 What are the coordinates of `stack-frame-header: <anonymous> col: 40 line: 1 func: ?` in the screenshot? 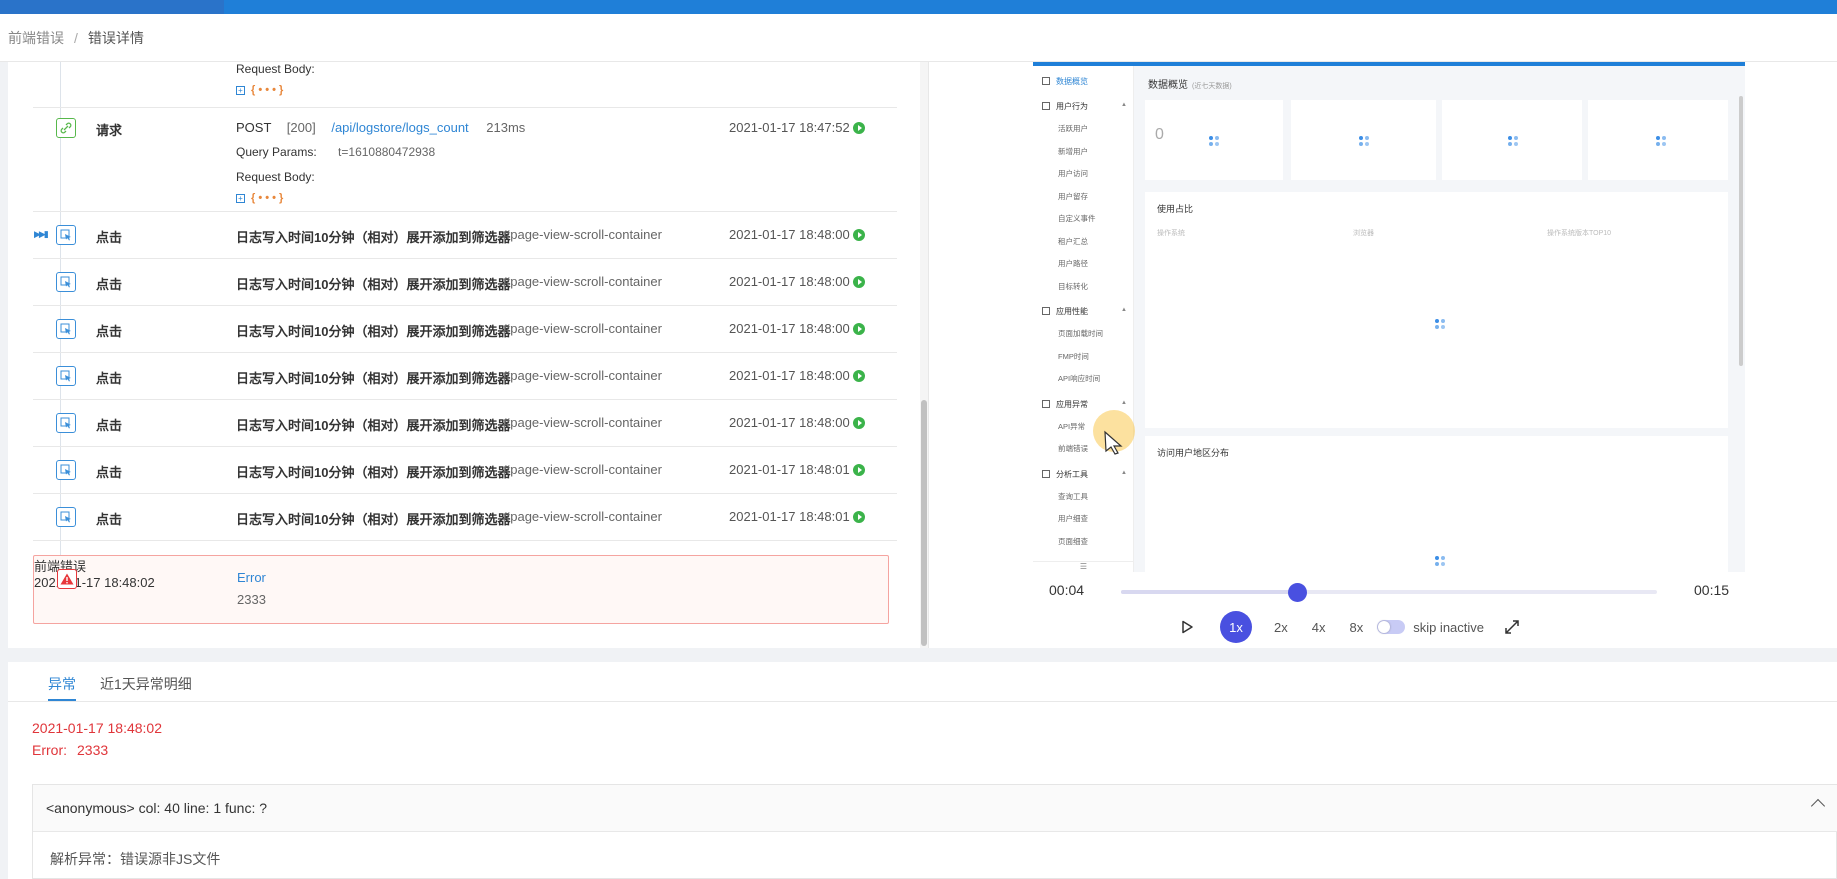 It's located at (935, 808).